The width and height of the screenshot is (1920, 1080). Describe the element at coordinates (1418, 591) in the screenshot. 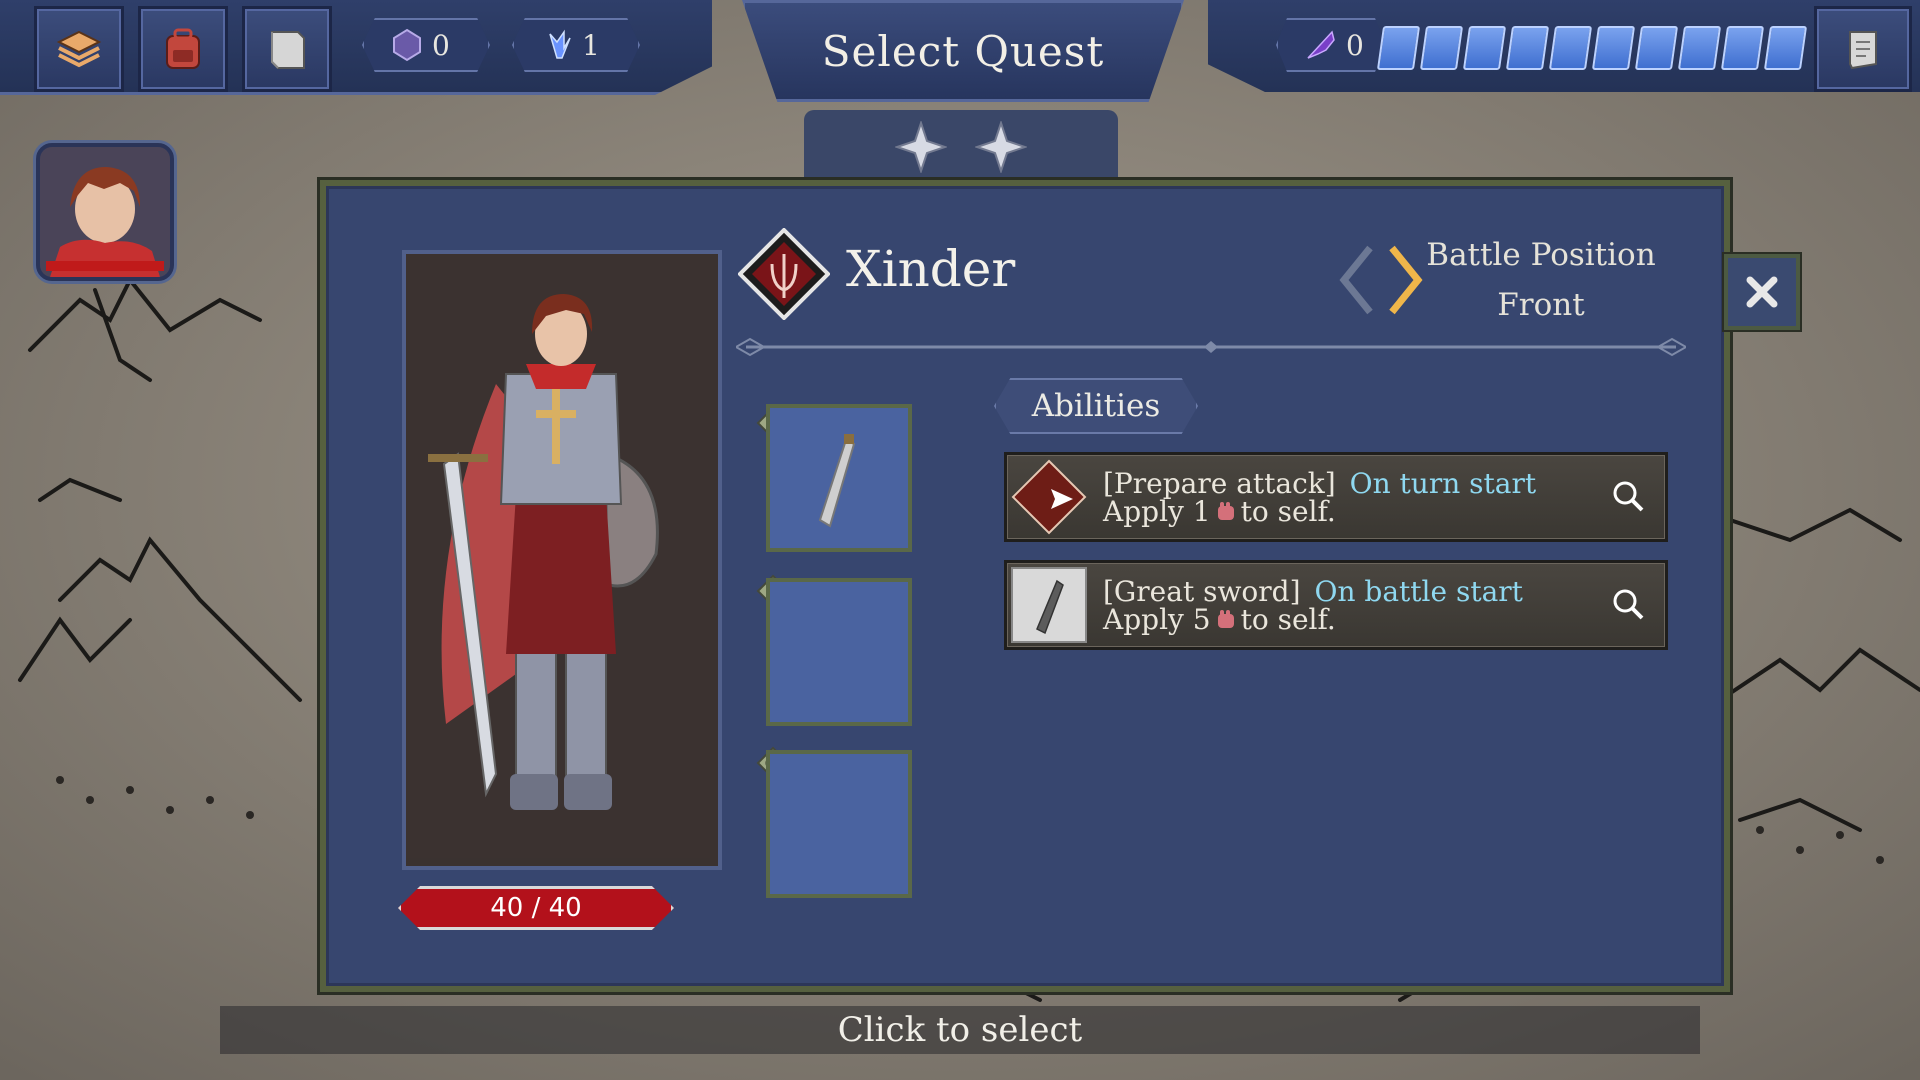

I see `ability-trigger: On battle start` at that location.